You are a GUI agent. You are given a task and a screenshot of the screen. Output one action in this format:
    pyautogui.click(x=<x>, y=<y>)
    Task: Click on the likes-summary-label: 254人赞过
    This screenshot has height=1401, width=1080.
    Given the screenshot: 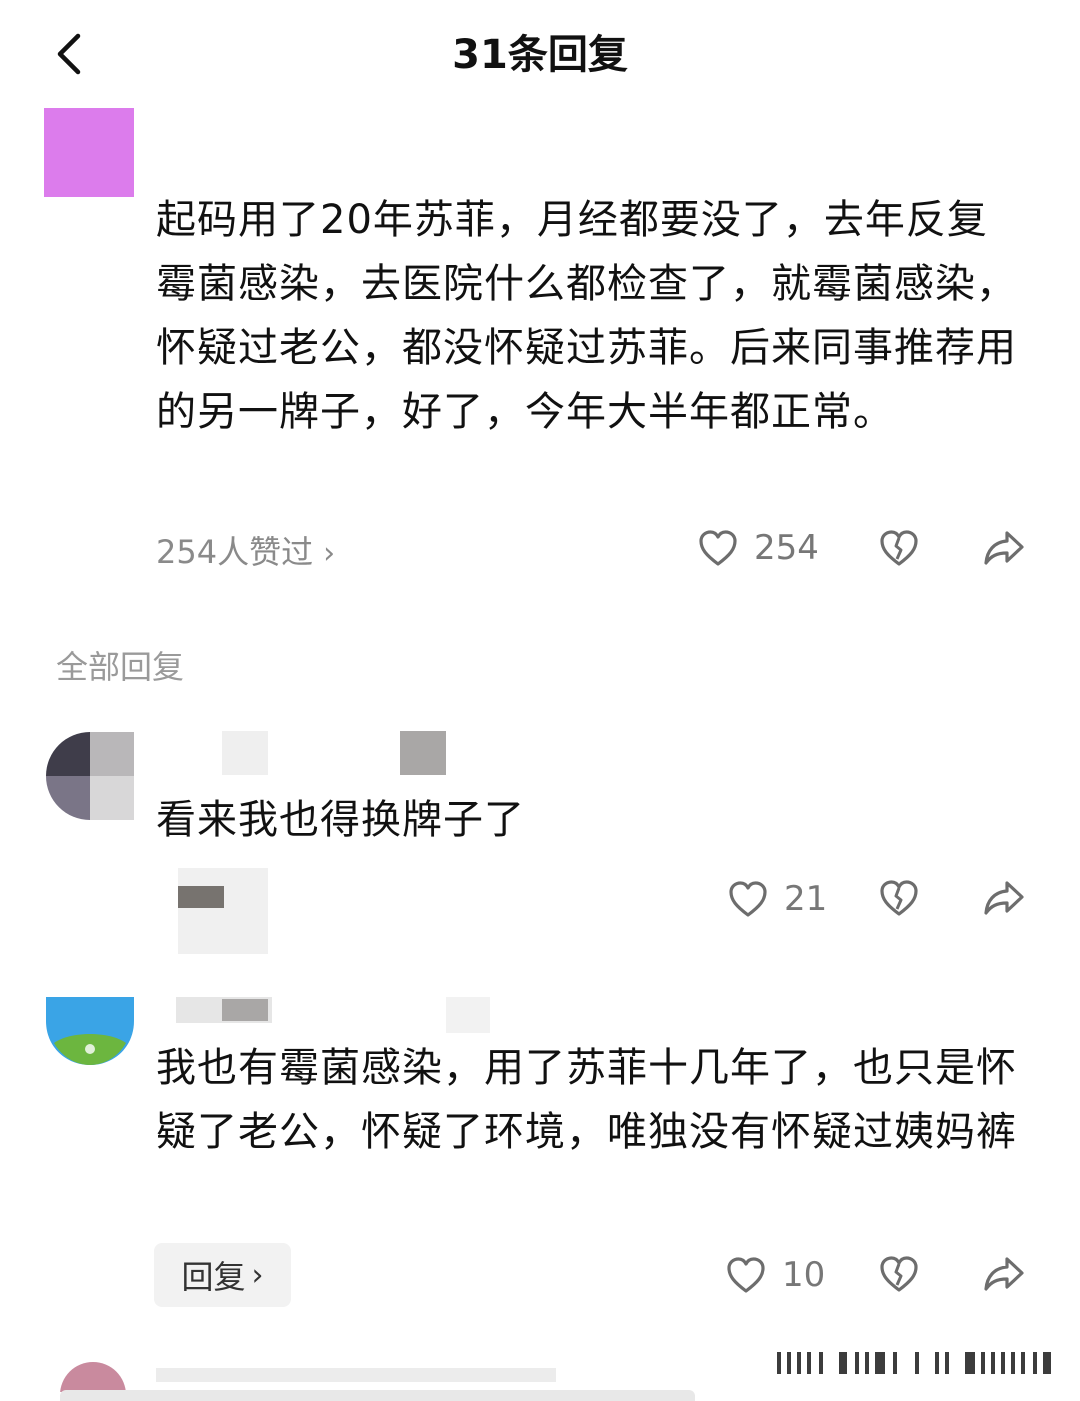 What is the action you would take?
    pyautogui.click(x=235, y=552)
    